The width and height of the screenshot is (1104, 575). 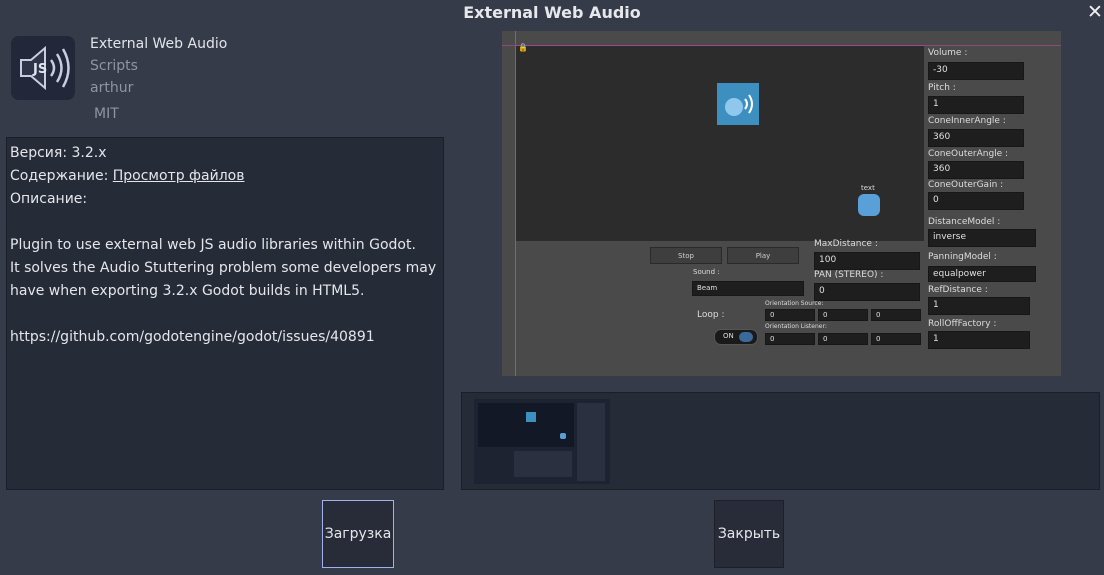 What do you see at coordinates (39, 69) in the screenshot?
I see `svg-text: JS` at bounding box center [39, 69].